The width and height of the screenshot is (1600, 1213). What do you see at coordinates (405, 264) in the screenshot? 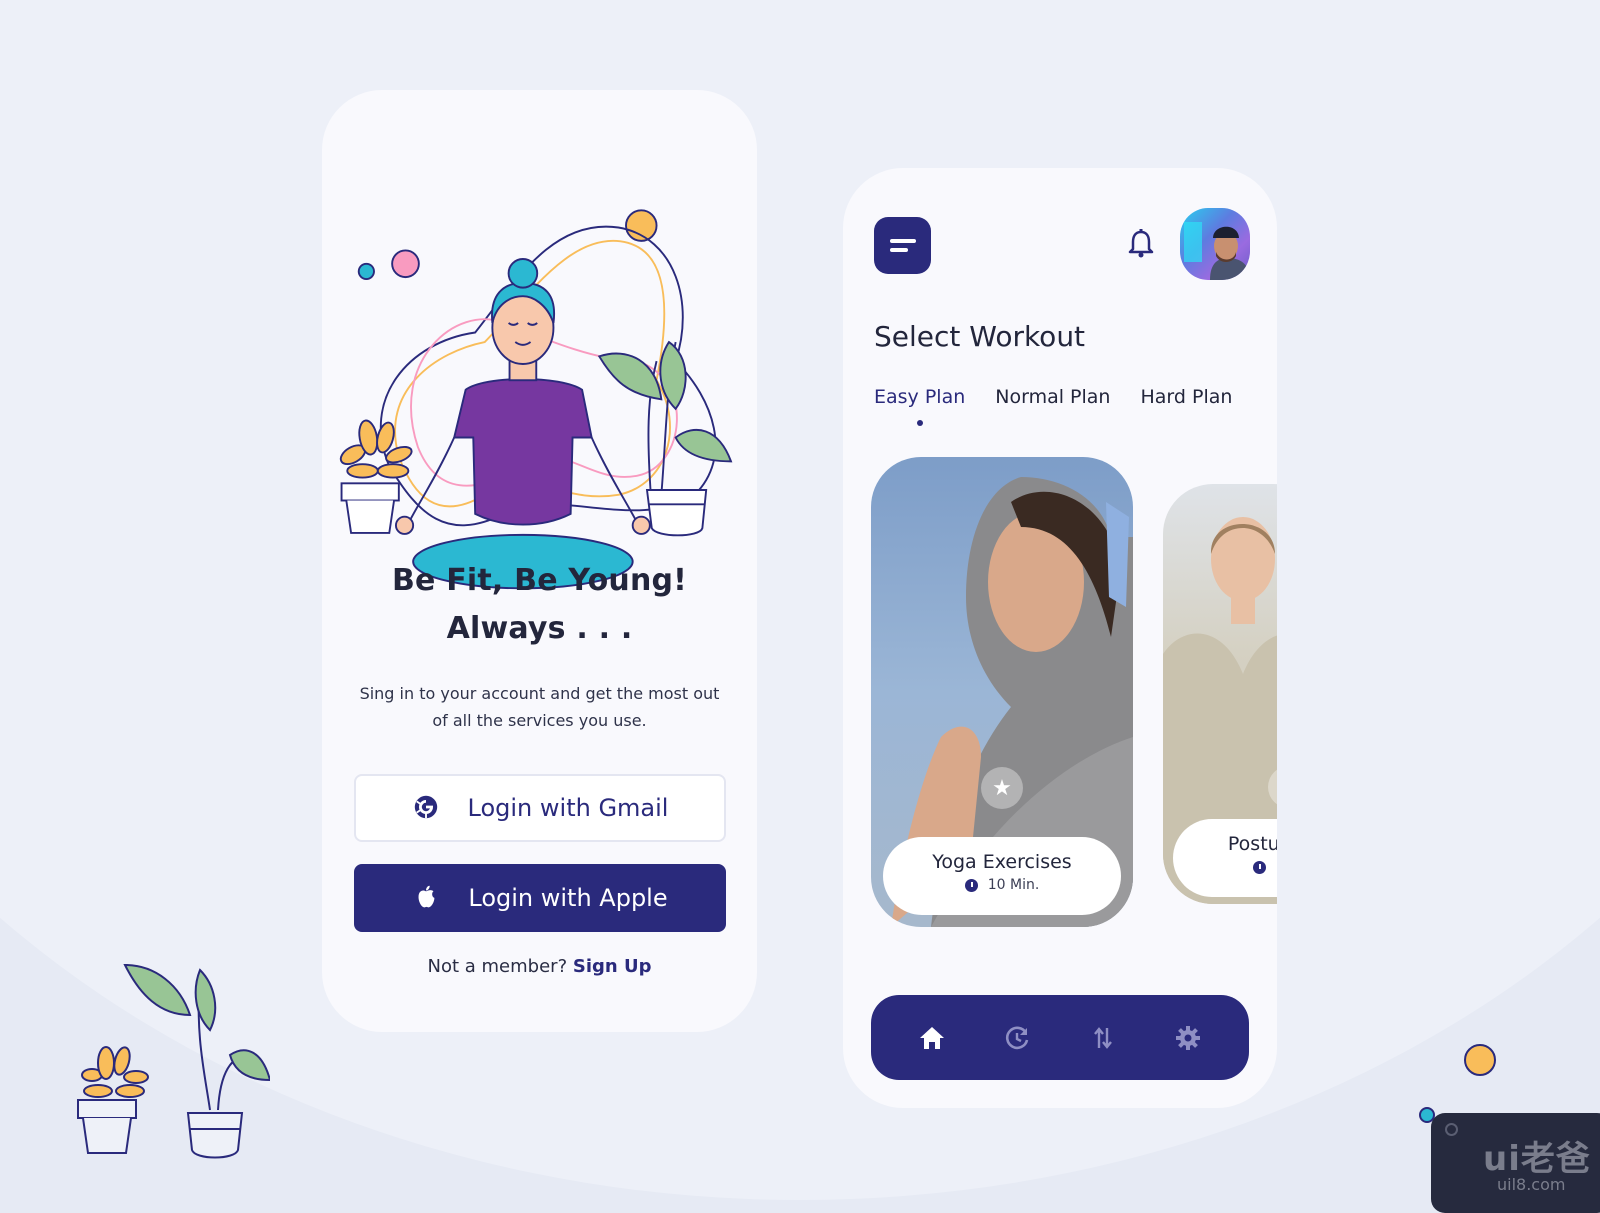
I see `bubble-pink` at bounding box center [405, 264].